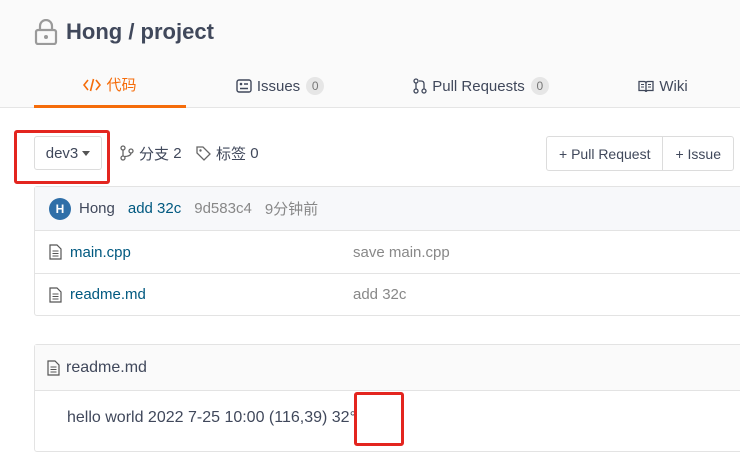  Describe the element at coordinates (106, 367) in the screenshot. I see `readme-filename: readme.md` at that location.